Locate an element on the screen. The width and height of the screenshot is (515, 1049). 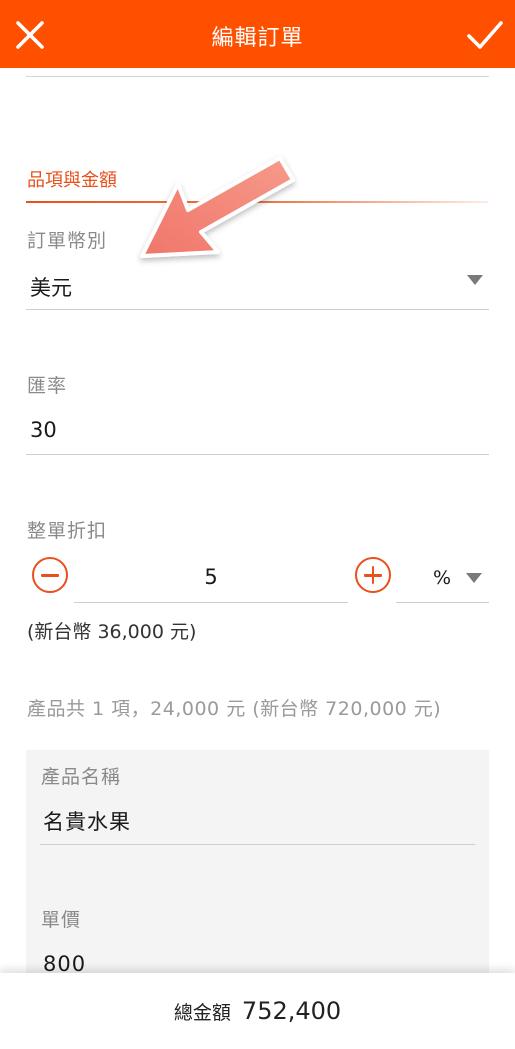
discount-unit-select: % is located at coordinates (442, 581).